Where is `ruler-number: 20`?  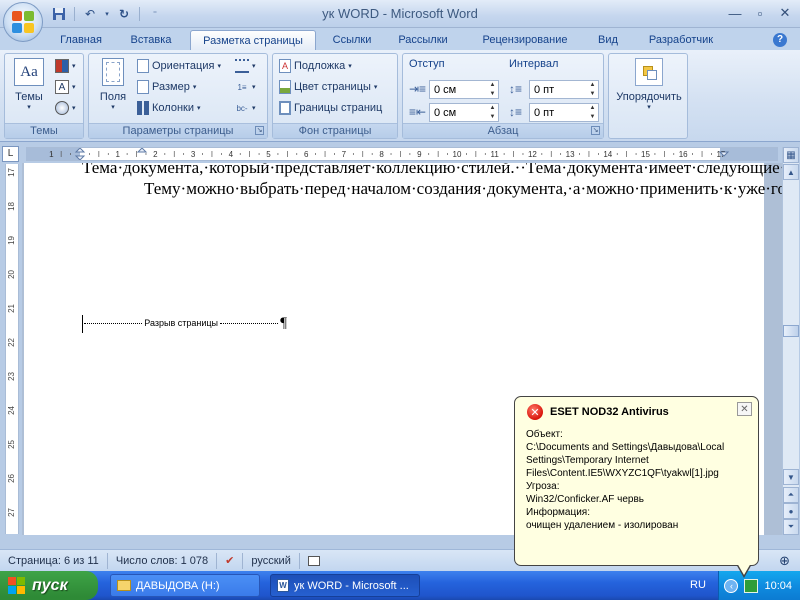
ruler-number: 20 is located at coordinates (11, 274).